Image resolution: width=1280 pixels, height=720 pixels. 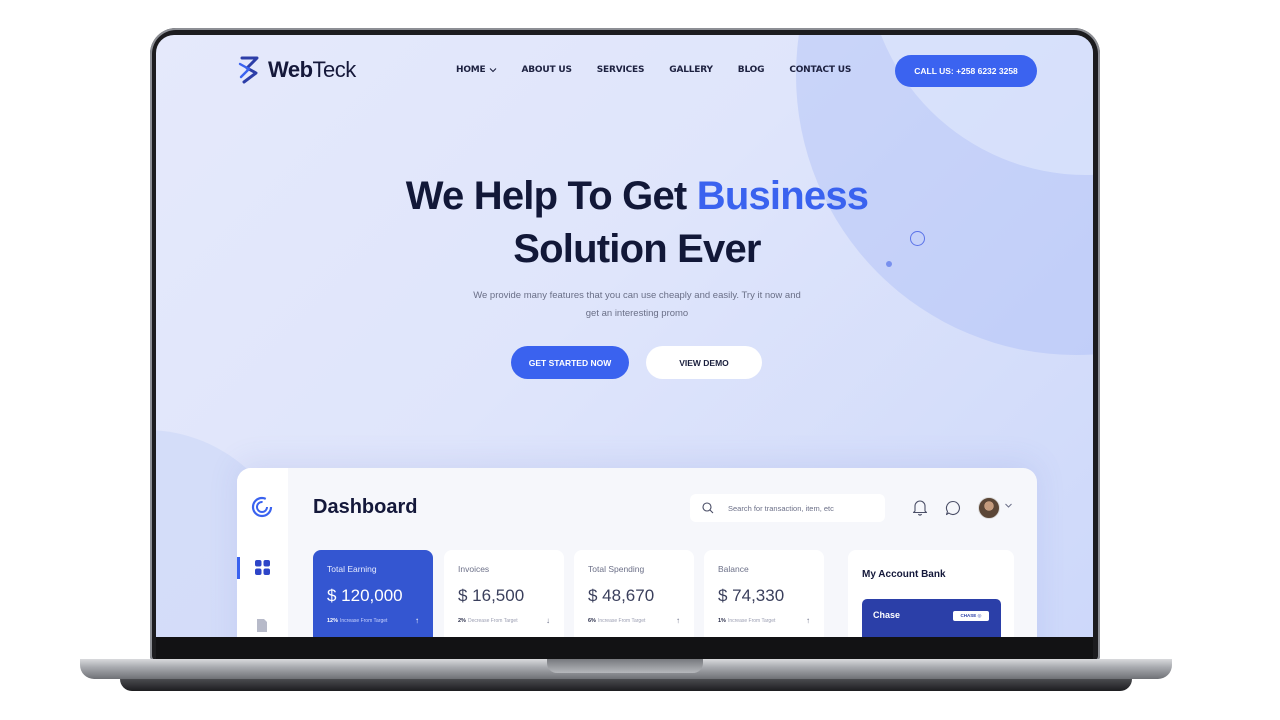 I want to click on card-footer: 2% Decrease From Target ↓, so click(x=504, y=620).